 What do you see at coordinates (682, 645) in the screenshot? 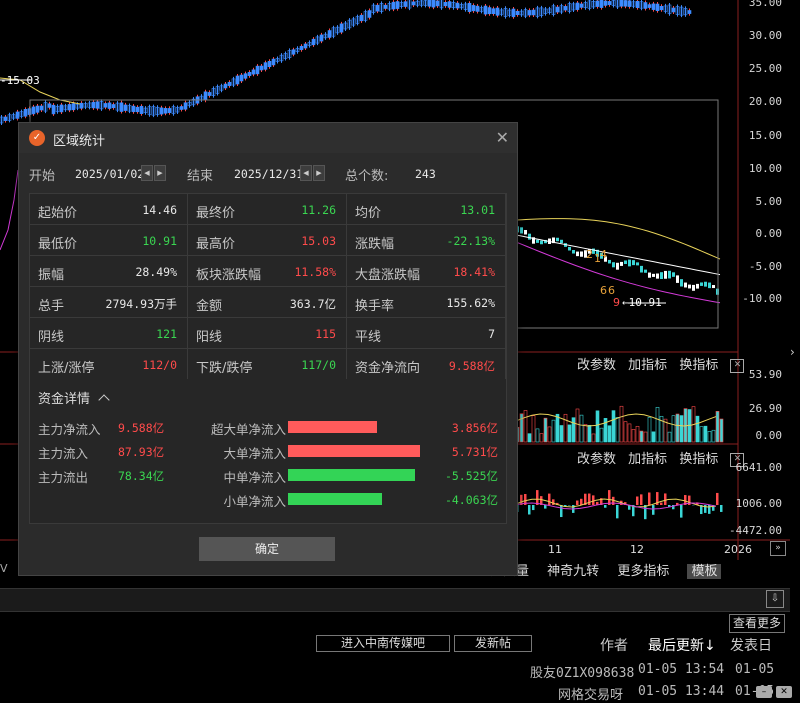
I see `column-last-update: 最后更新↓` at bounding box center [682, 645].